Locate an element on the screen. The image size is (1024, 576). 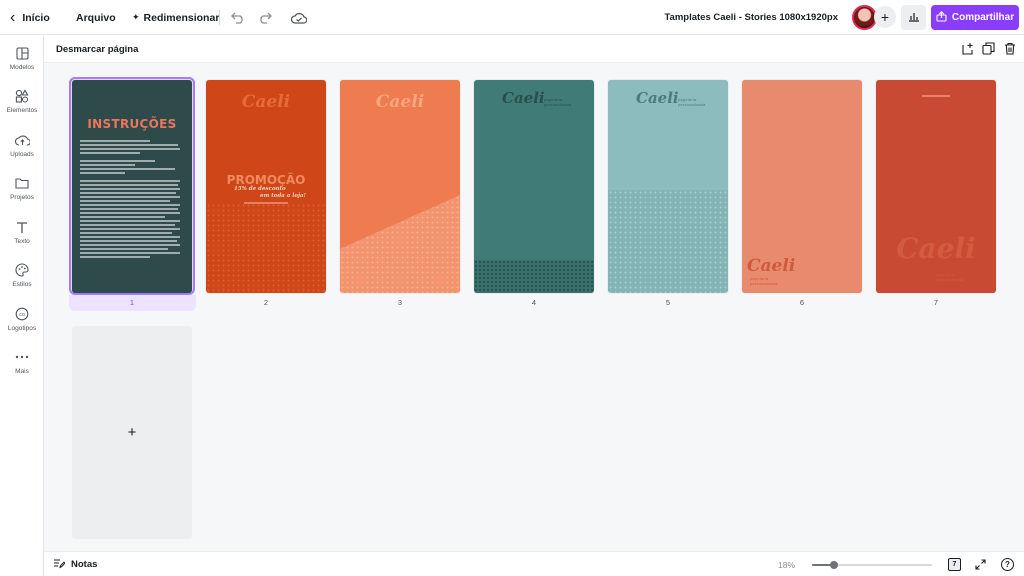
sidebar-item-label: Elementos is located at coordinates (22, 110).